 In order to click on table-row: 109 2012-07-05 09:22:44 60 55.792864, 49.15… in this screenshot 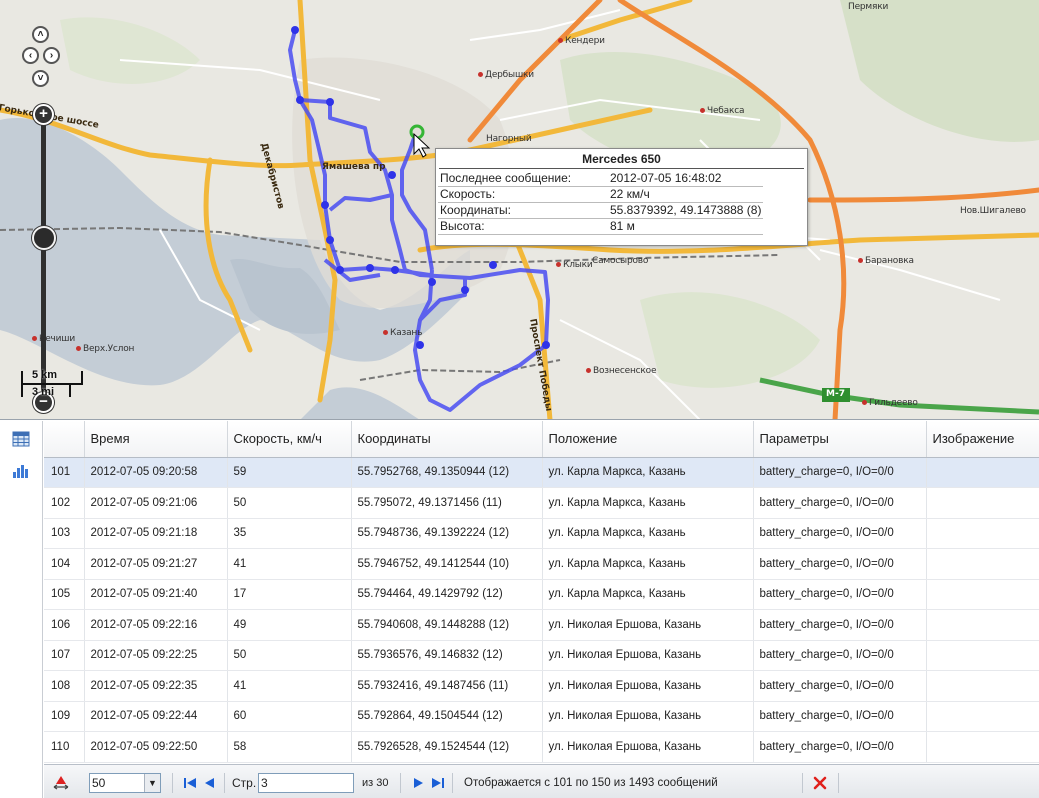, I will do `click(541, 716)`.